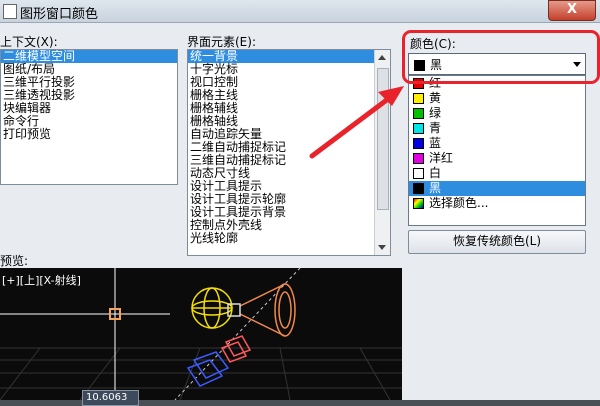  What do you see at coordinates (261, 310) in the screenshot?
I see `wire-cone` at bounding box center [261, 310].